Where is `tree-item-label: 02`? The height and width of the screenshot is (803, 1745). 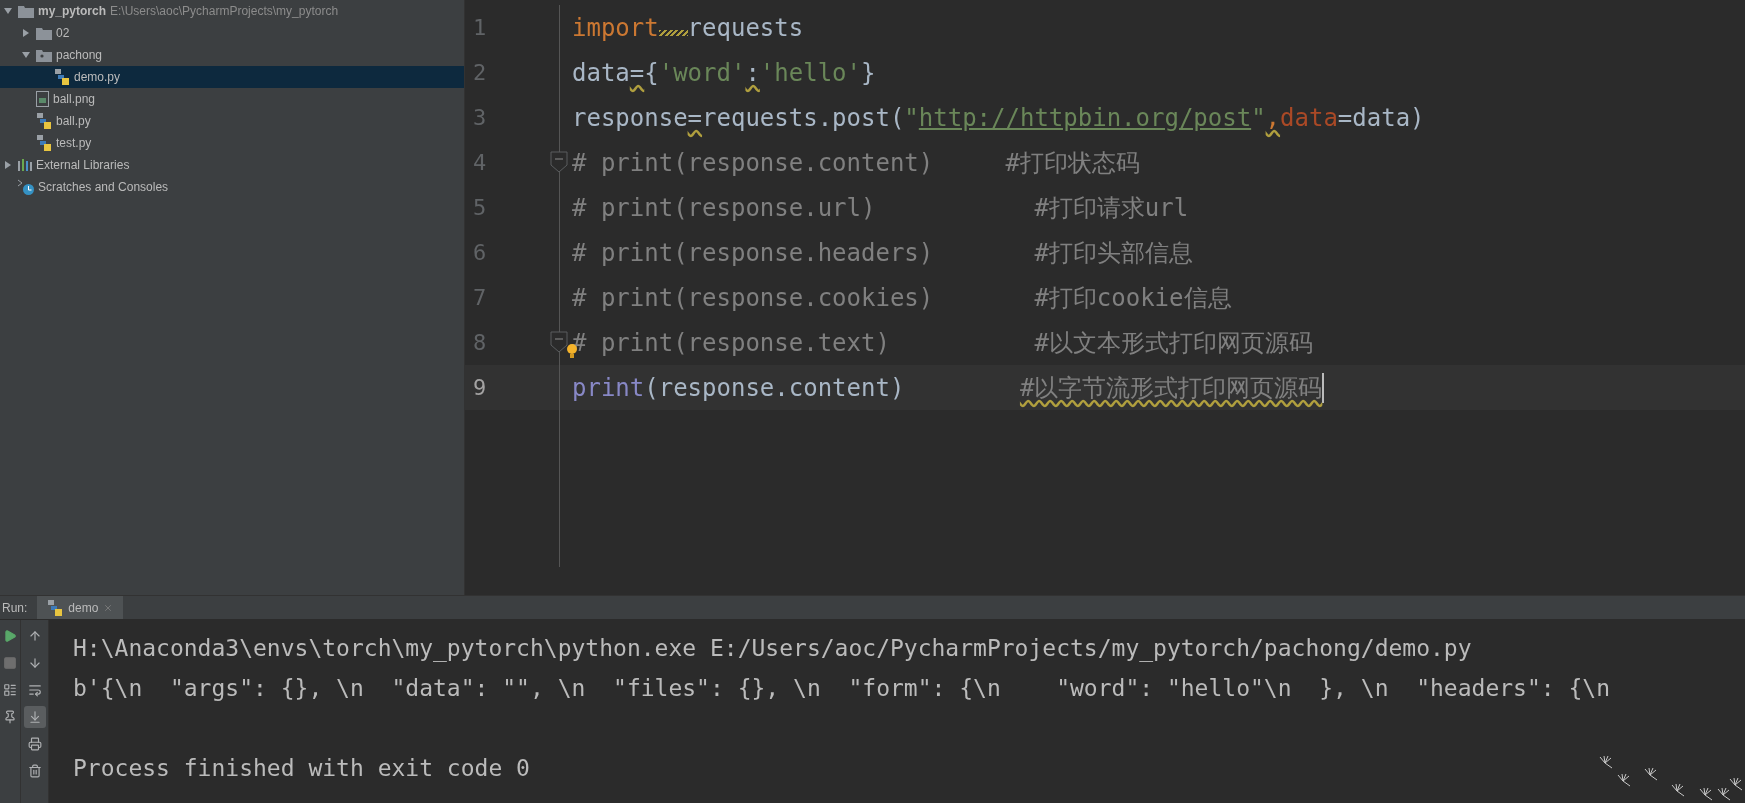
tree-item-label: 02 is located at coordinates (63, 33).